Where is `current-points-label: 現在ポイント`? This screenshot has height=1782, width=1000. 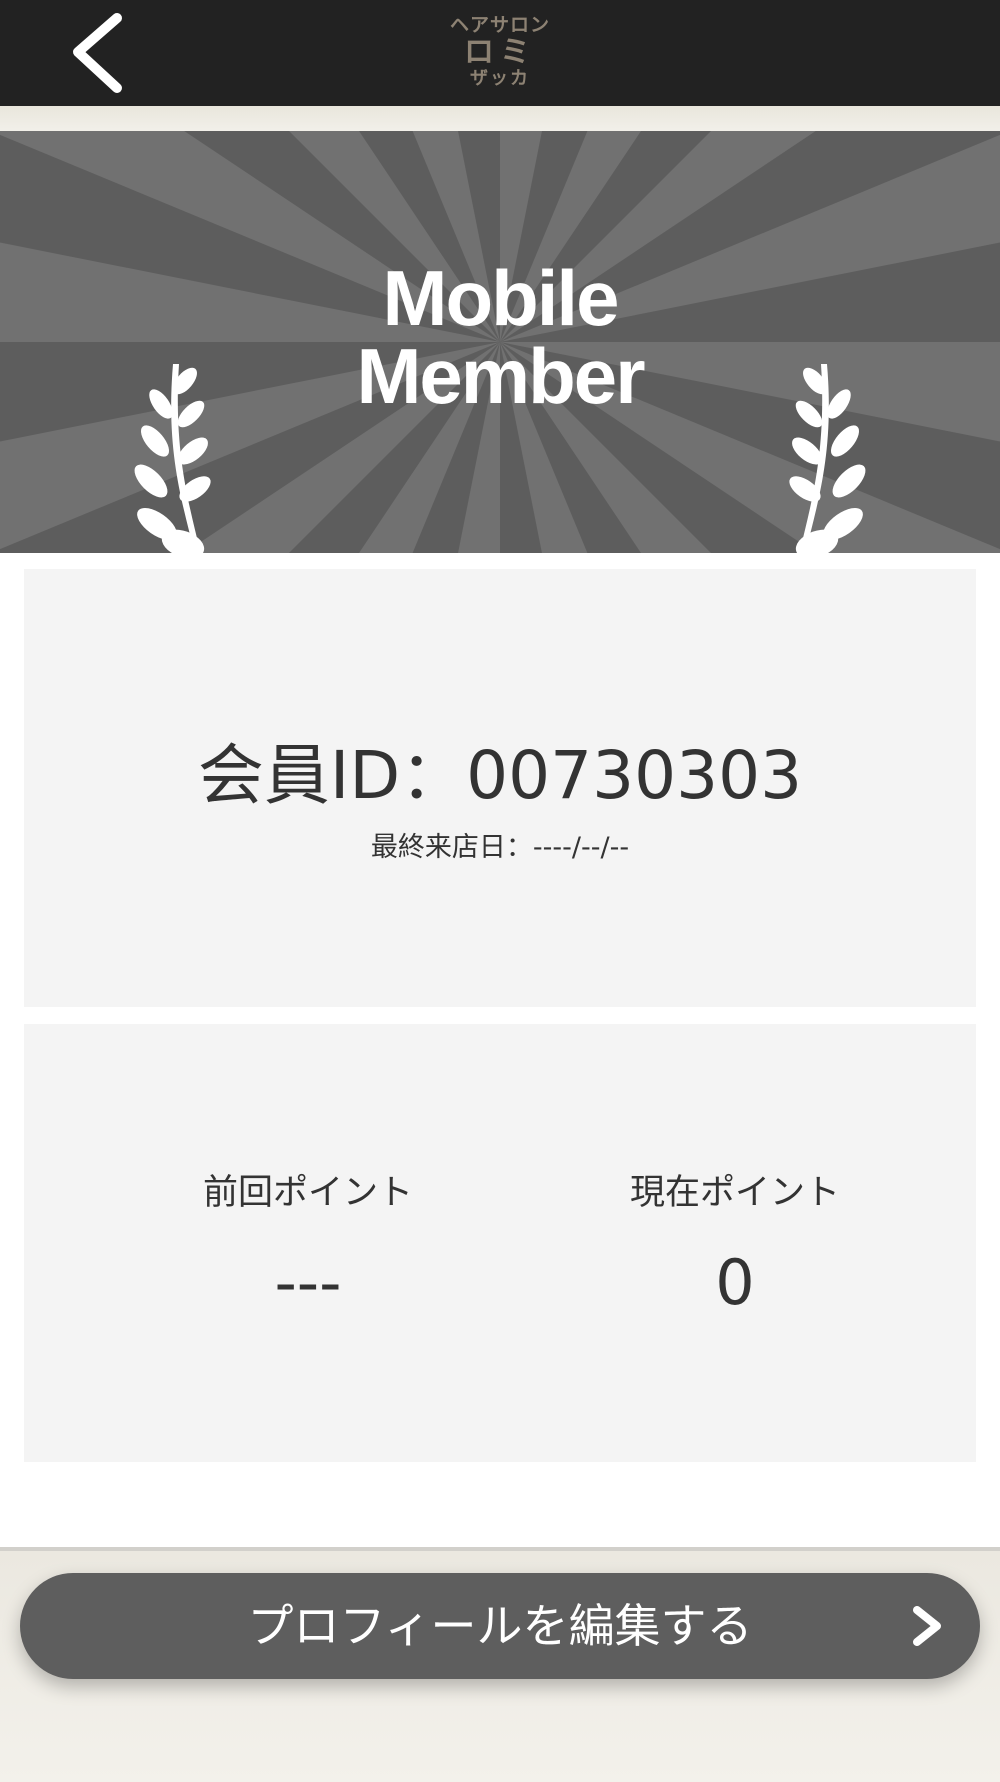 current-points-label: 現在ポイント is located at coordinates (734, 1193).